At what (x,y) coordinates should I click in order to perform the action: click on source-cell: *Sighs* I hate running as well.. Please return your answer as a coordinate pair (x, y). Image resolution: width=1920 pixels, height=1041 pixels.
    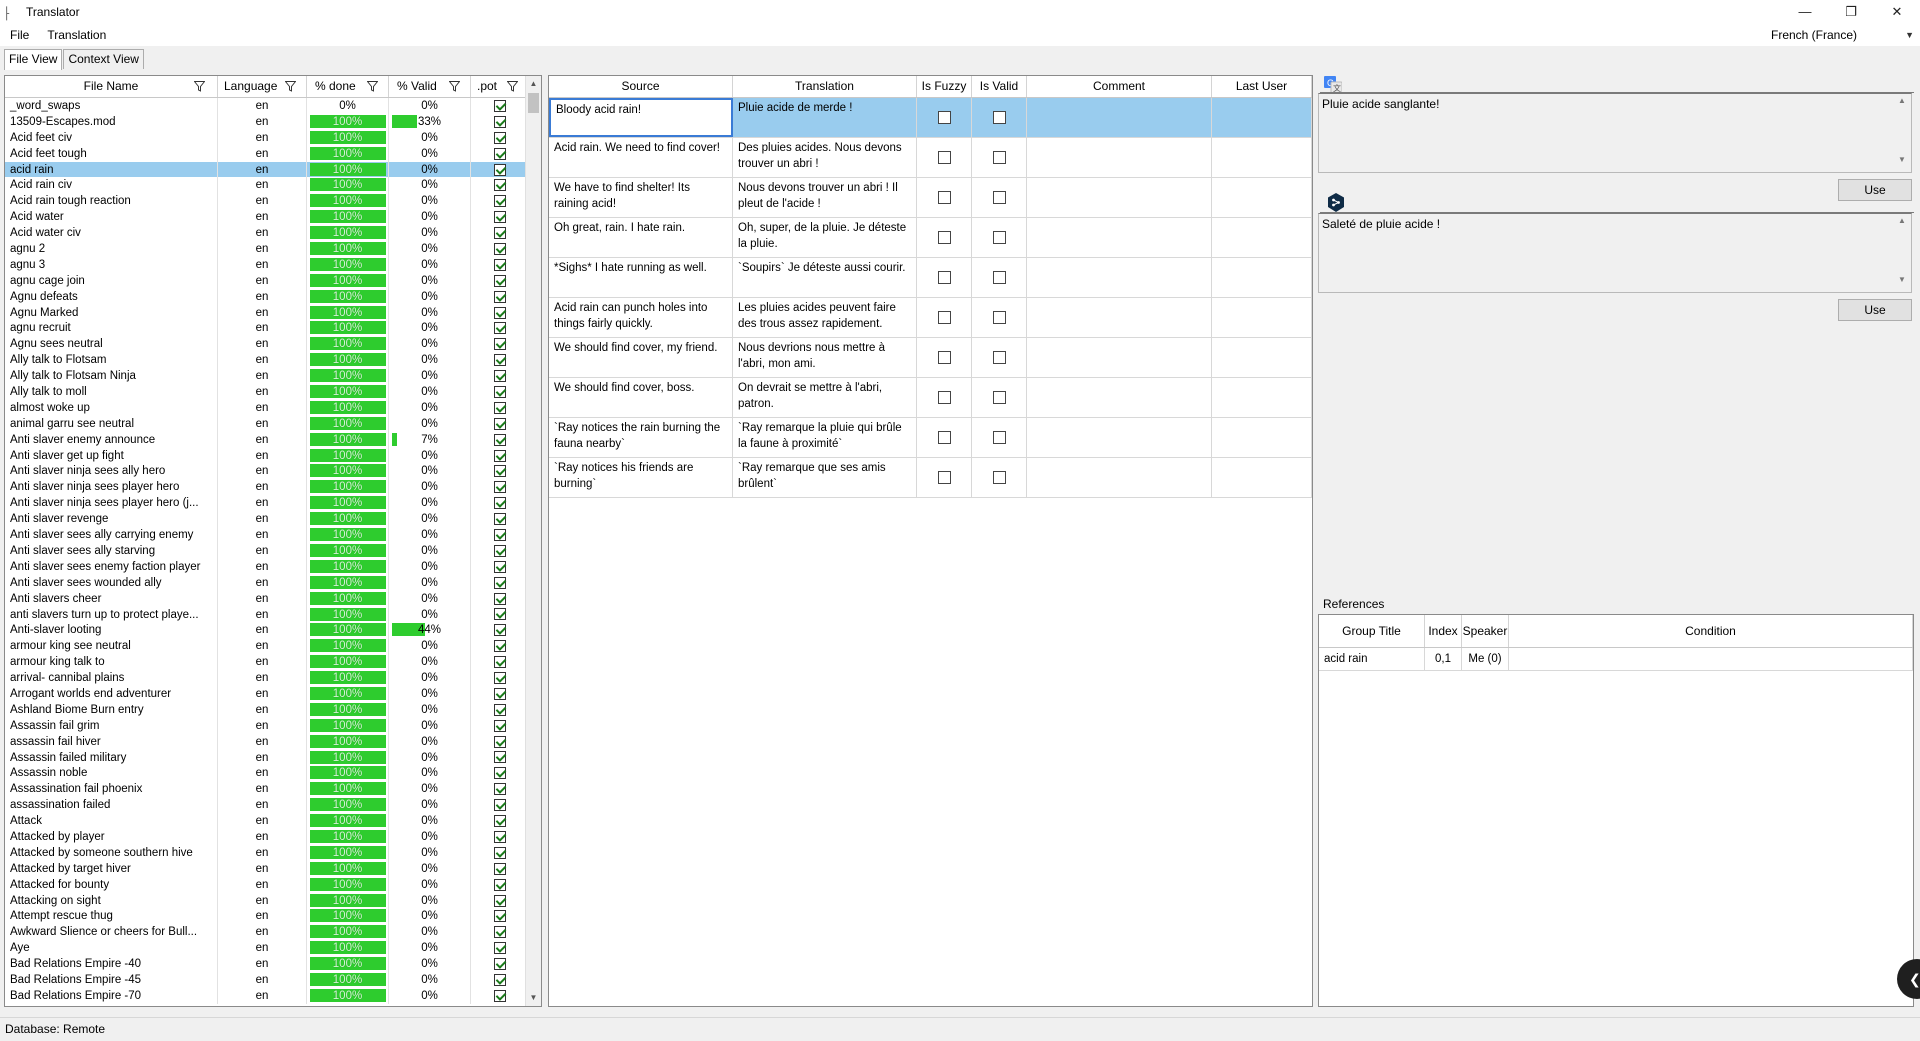
    Looking at the image, I should click on (641, 277).